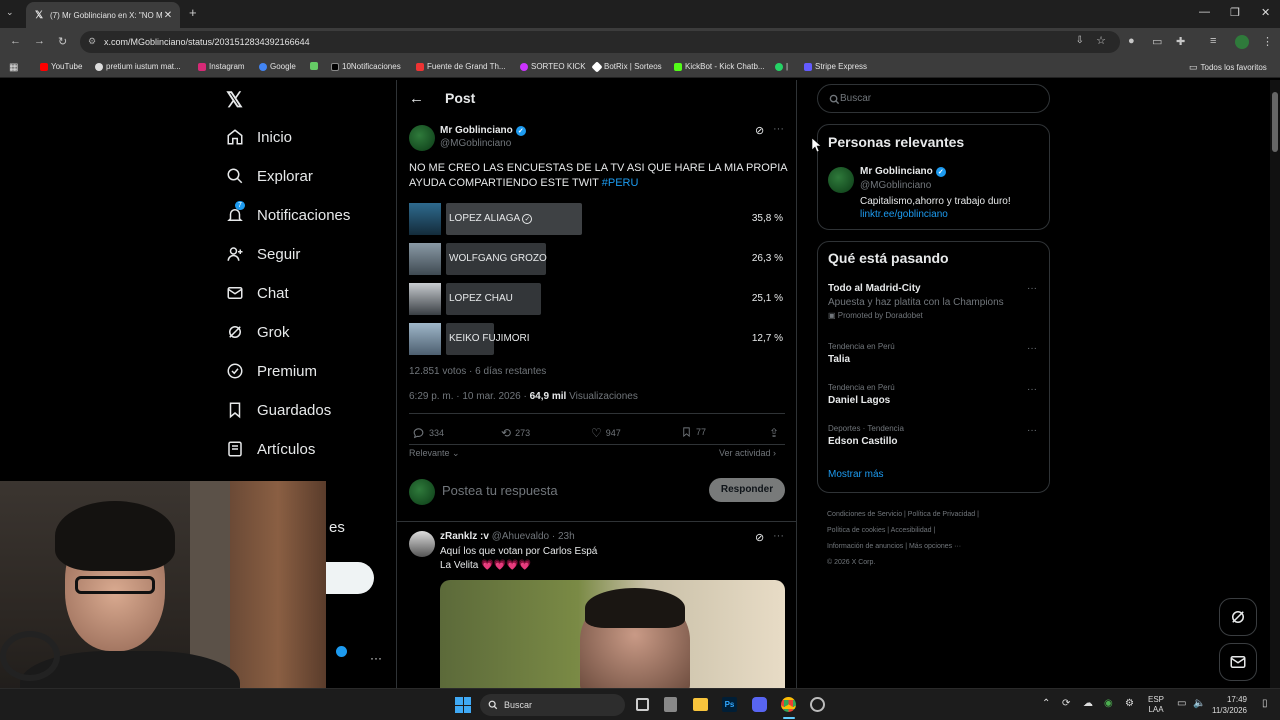  Describe the element at coordinates (937, 531) in the screenshot. I see `footer-line: Política de cookies | Accesibilidad |` at that location.